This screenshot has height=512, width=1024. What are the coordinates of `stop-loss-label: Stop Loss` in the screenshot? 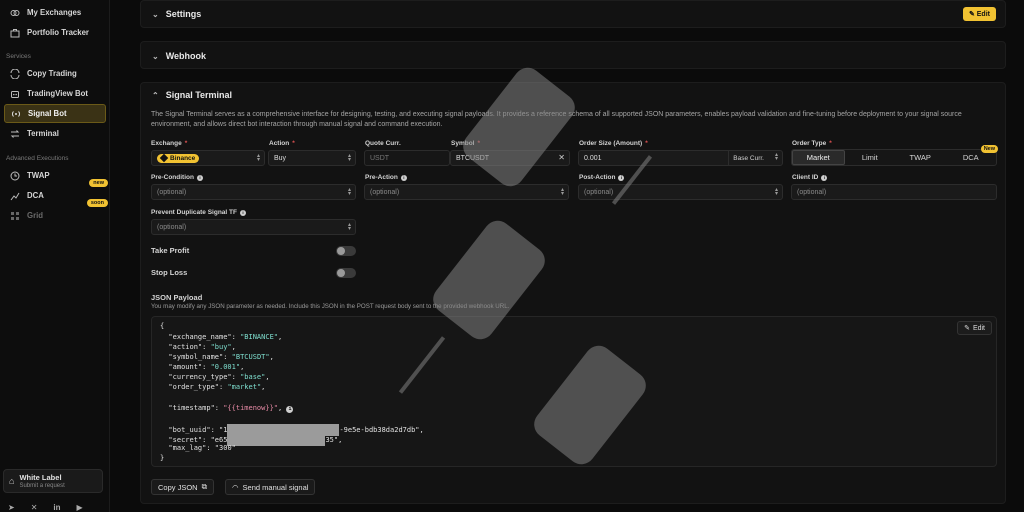 It's located at (169, 272).